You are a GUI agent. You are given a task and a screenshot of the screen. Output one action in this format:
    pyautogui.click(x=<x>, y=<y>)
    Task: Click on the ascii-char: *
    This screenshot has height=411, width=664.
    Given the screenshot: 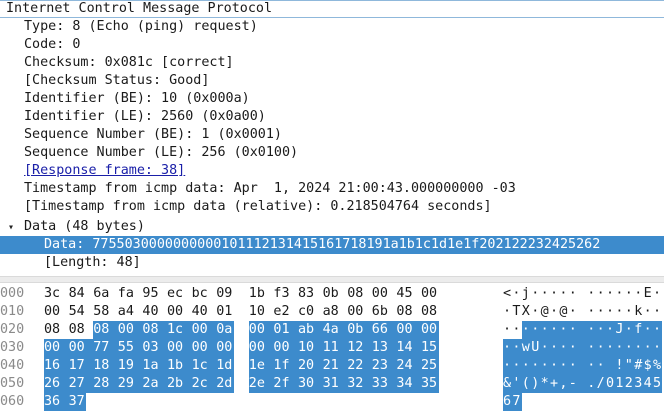 What is the action you would take?
    pyautogui.click(x=545, y=384)
    